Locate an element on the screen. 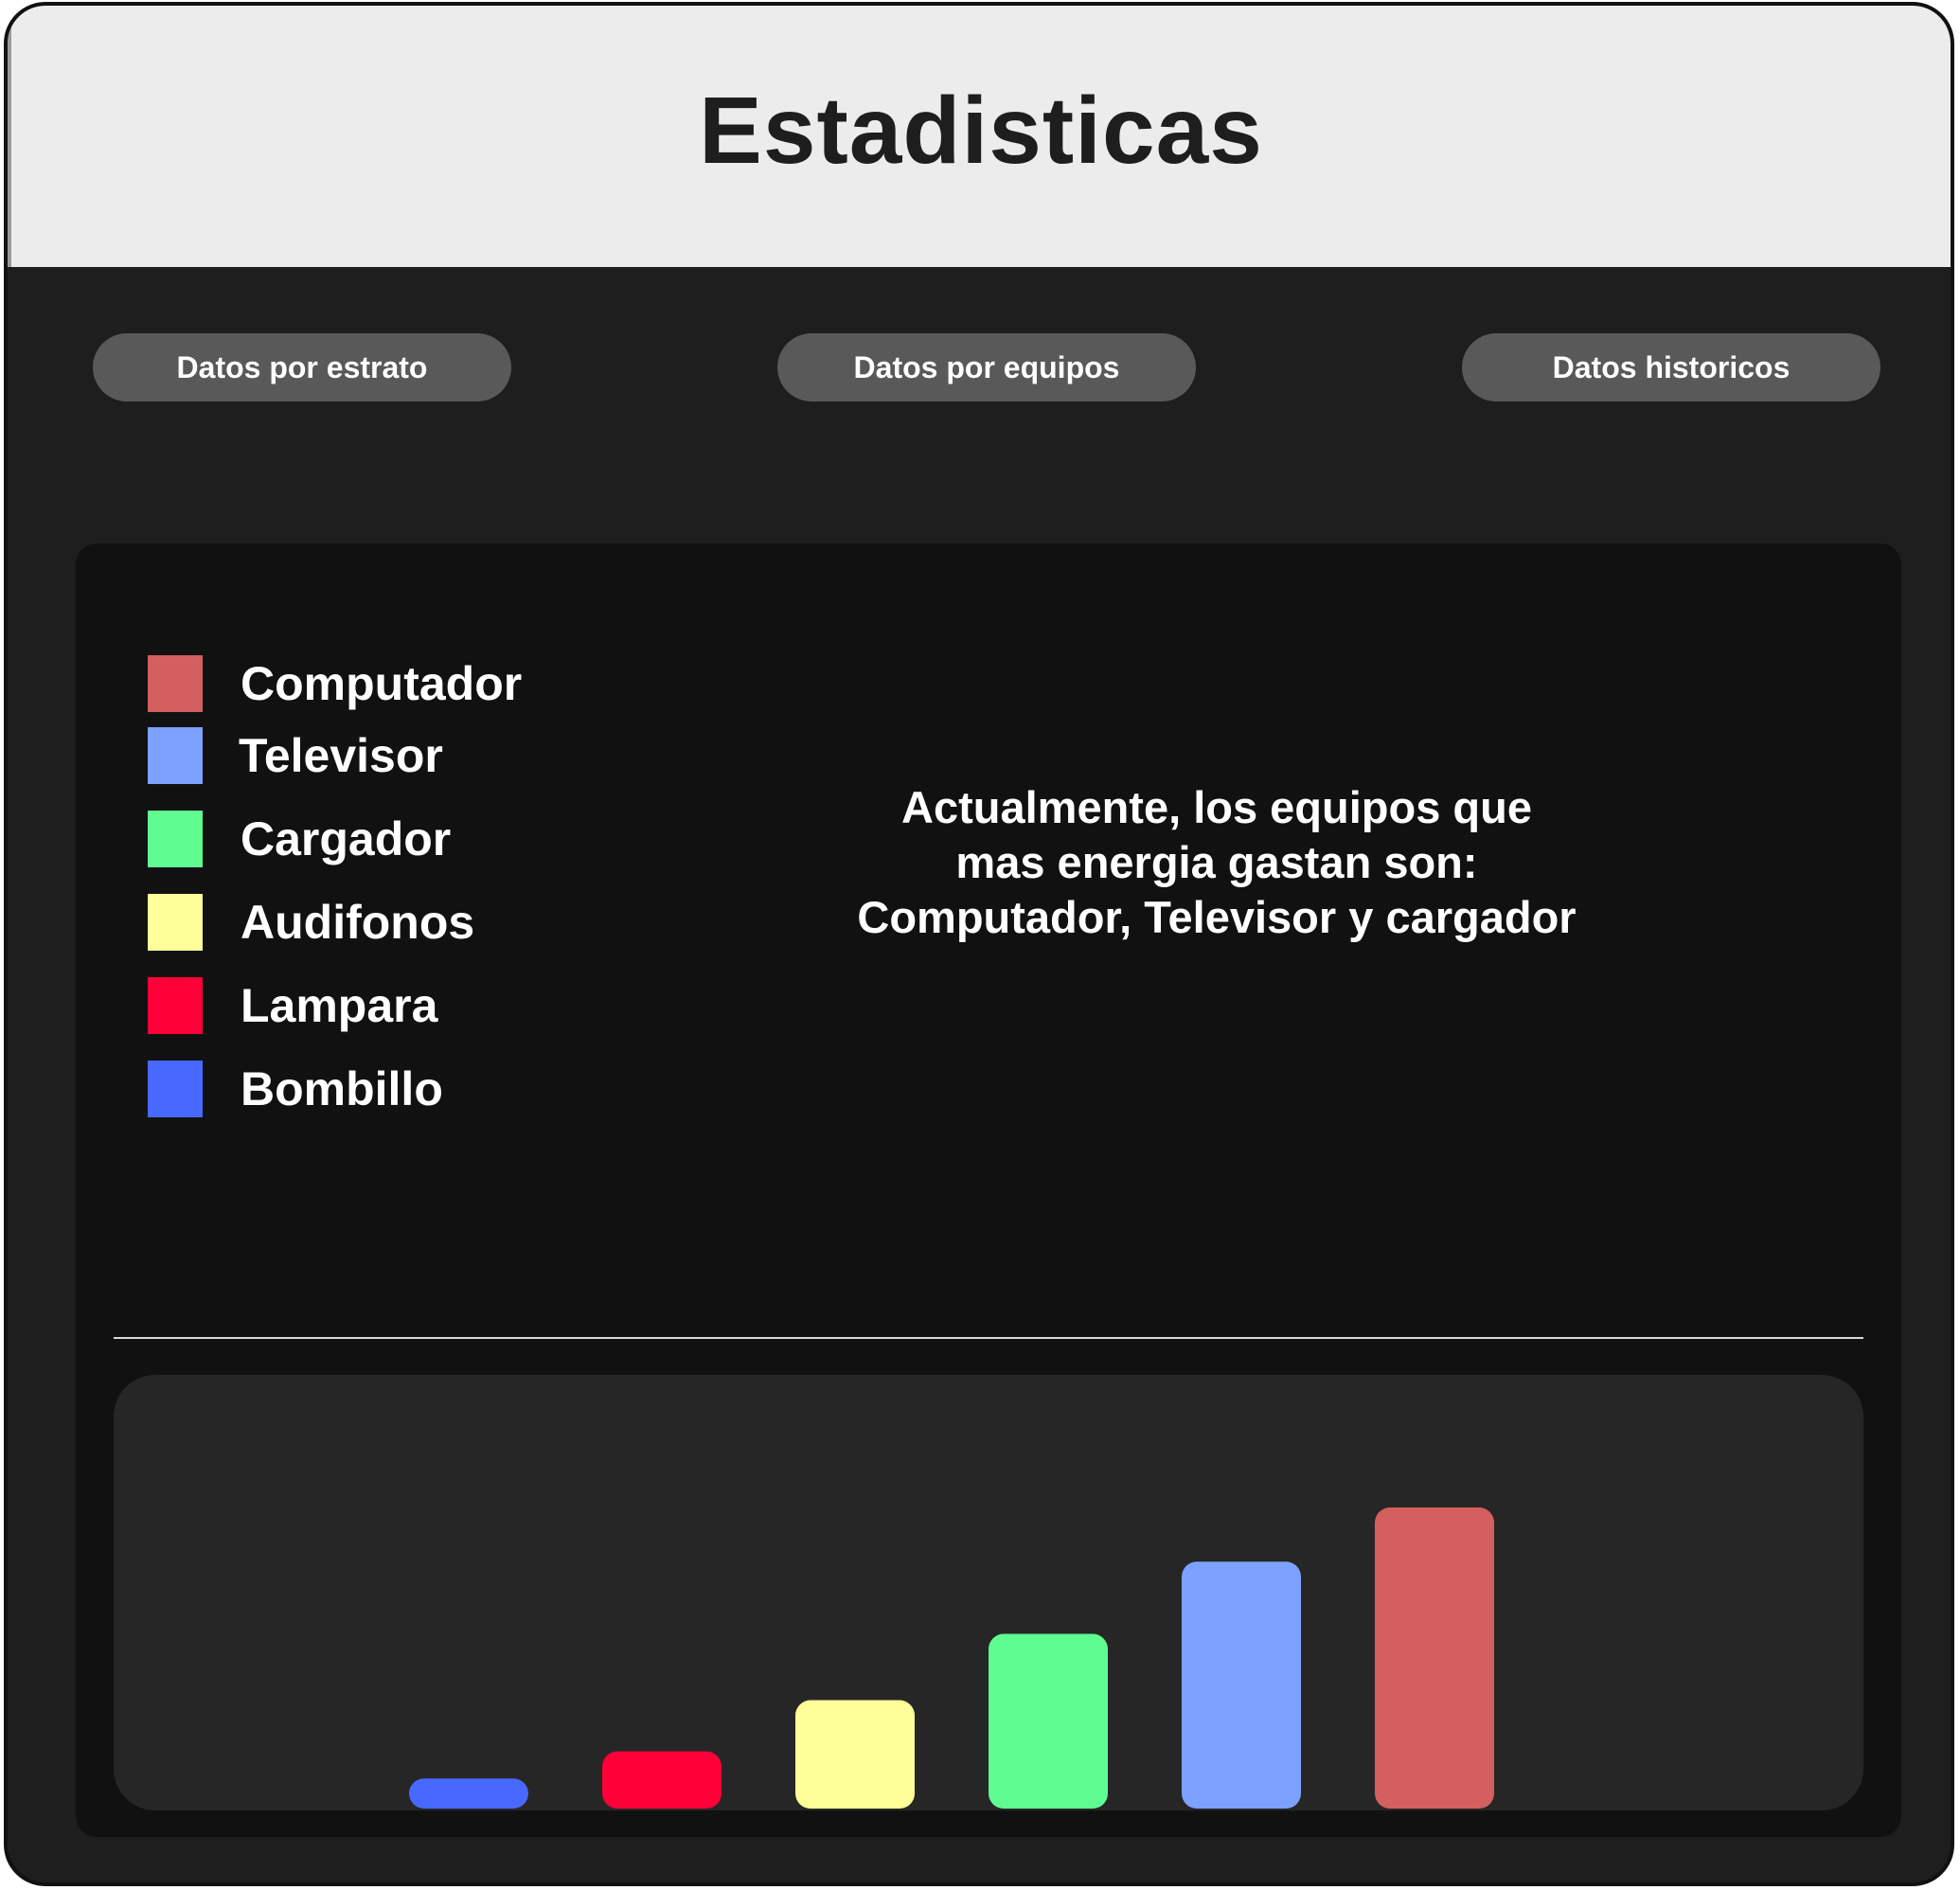  tab-datos-historicos: Datos historicos is located at coordinates (1671, 367).